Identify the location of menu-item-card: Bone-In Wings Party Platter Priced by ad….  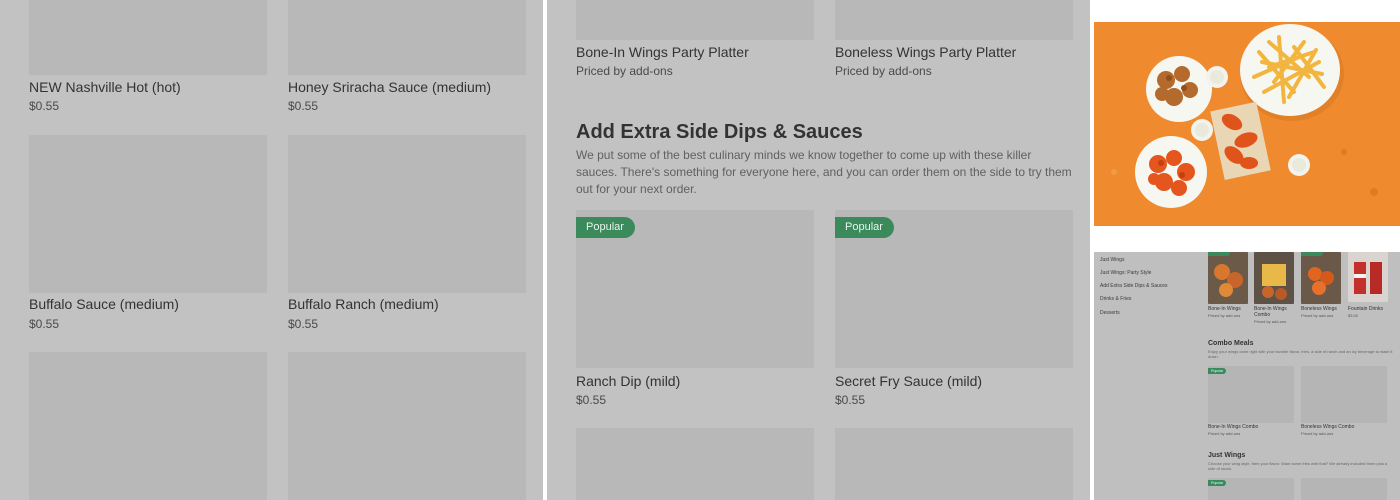
(695, 40).